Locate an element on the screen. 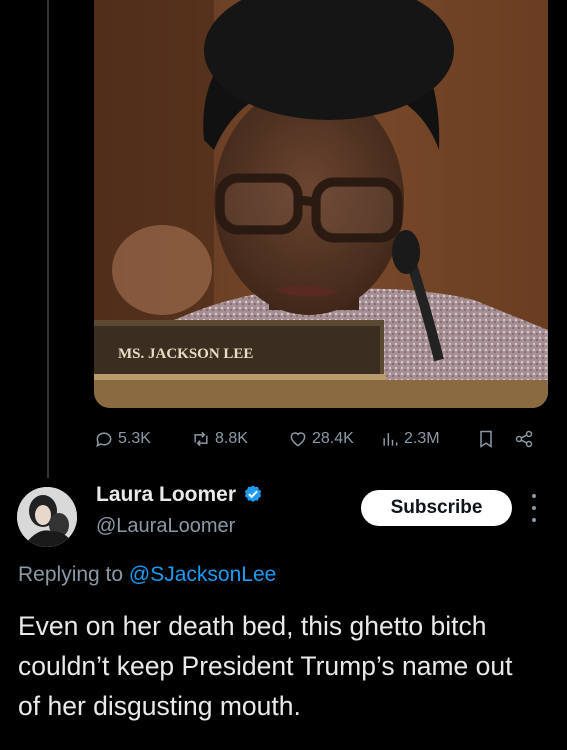  share-button is located at coordinates (524, 439).